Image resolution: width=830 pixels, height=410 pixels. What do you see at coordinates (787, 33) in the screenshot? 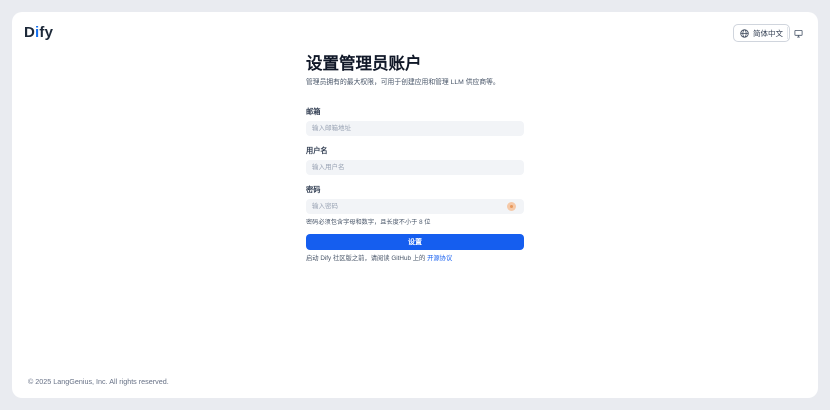
I see `header-divider` at bounding box center [787, 33].